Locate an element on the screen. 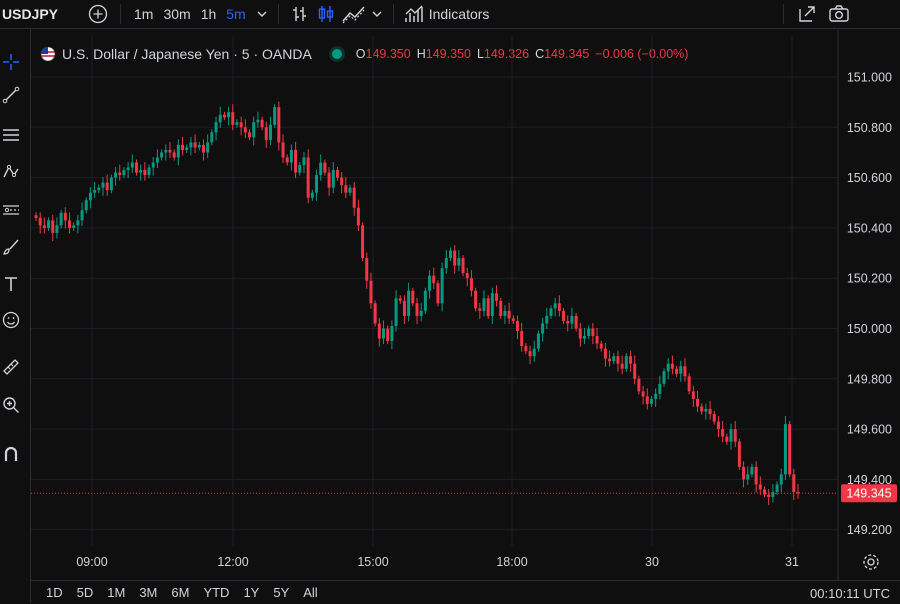 The width and height of the screenshot is (900, 604). price-tick-label: 149.200 is located at coordinates (869, 530).